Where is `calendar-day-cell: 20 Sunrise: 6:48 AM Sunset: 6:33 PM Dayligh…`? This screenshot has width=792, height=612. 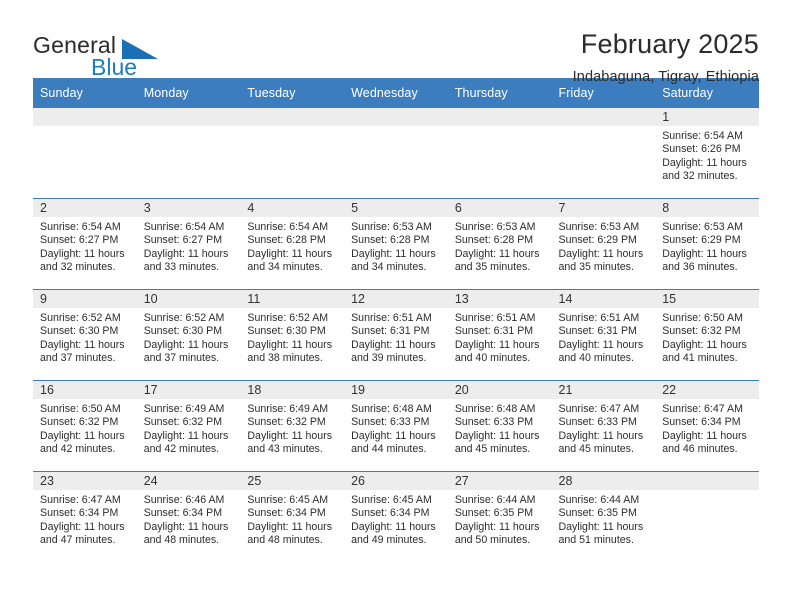
calendar-day-cell: 20 Sunrise: 6:48 AM Sunset: 6:33 PM Dayligh… is located at coordinates (499, 426).